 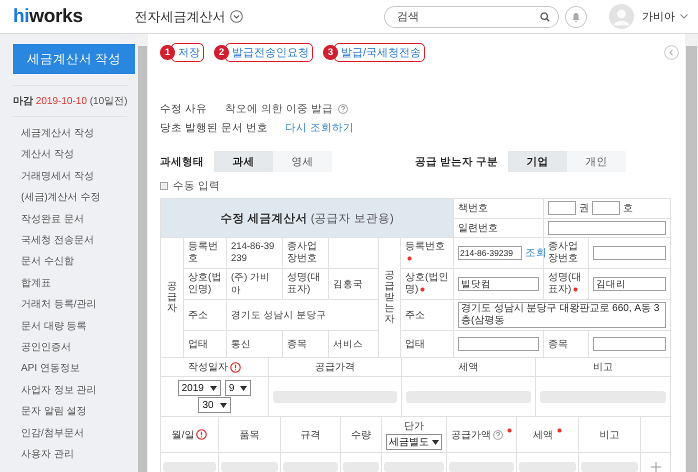 I want to click on search-field: 검색, so click(x=471, y=17).